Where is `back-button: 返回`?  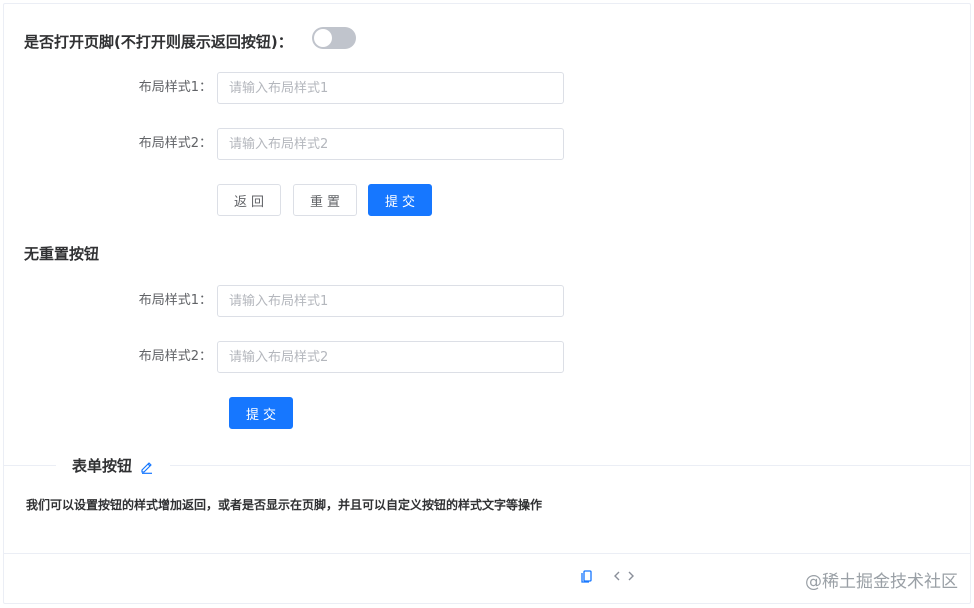 back-button: 返回 is located at coordinates (249, 200).